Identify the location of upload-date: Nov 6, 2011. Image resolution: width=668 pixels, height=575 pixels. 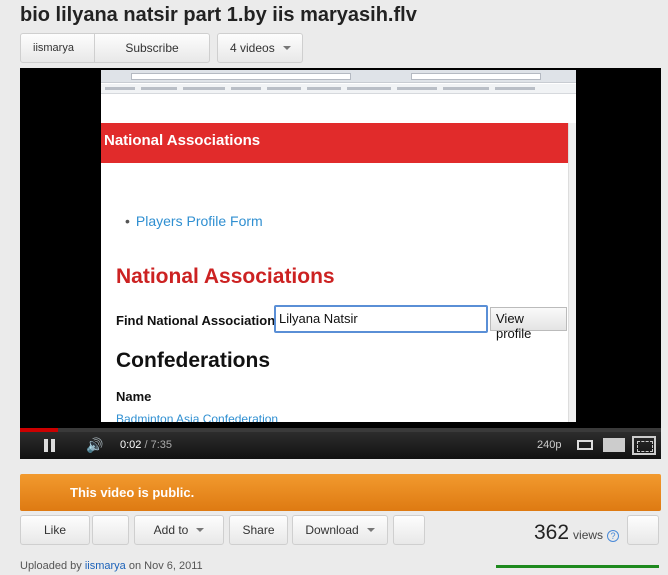
(173, 566).